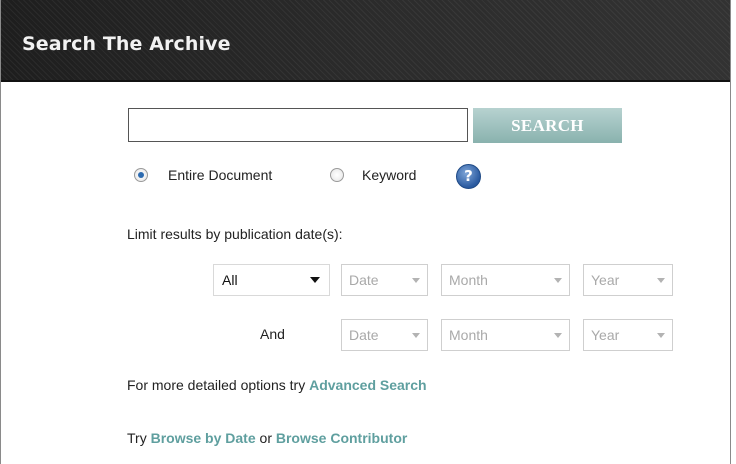 This screenshot has width=736, height=464. What do you see at coordinates (628, 335) in the screenshot?
I see `end-year-select: Year` at bounding box center [628, 335].